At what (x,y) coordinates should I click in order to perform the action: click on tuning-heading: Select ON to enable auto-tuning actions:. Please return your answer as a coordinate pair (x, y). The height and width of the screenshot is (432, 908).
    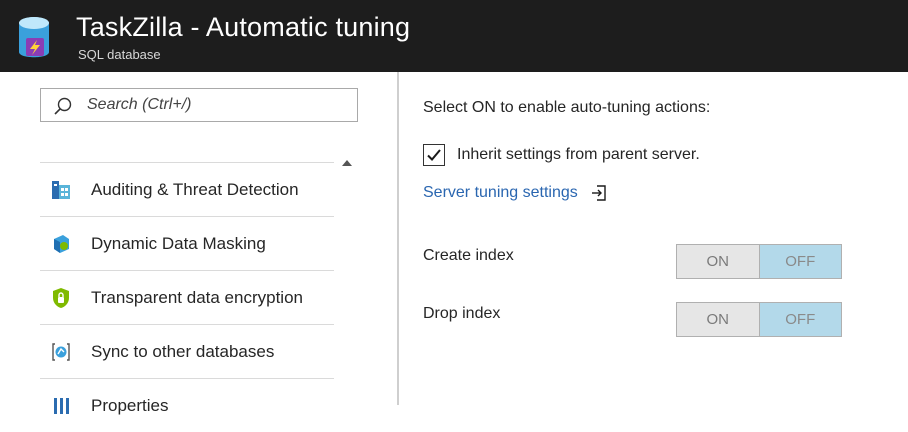
    Looking at the image, I should click on (567, 107).